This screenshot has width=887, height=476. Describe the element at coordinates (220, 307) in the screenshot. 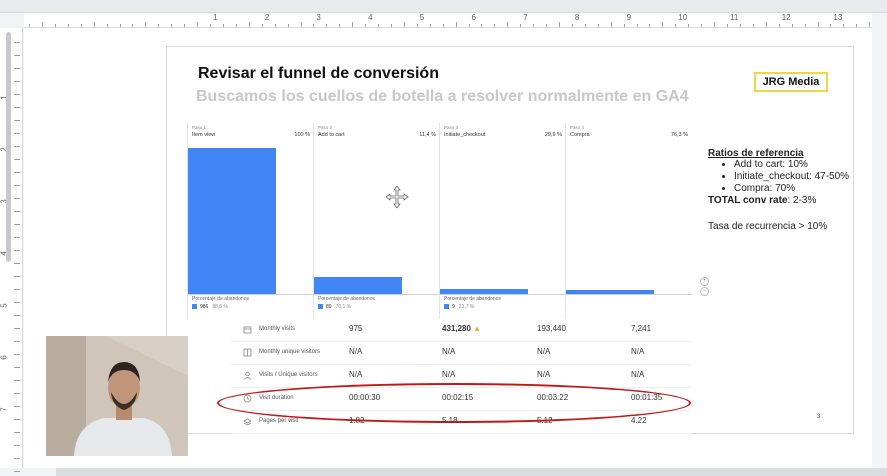

I see `abandon-percent: 88,6 %` at that location.